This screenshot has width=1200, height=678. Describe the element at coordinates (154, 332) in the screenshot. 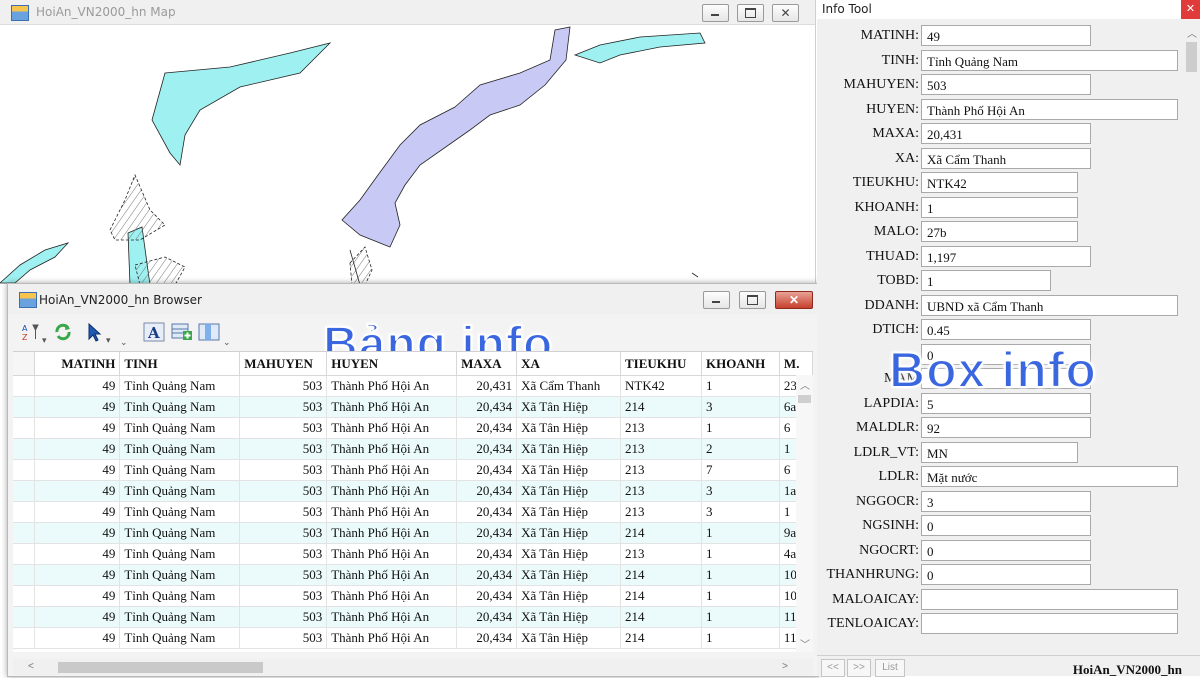

I see `label-tool-icon: A` at that location.